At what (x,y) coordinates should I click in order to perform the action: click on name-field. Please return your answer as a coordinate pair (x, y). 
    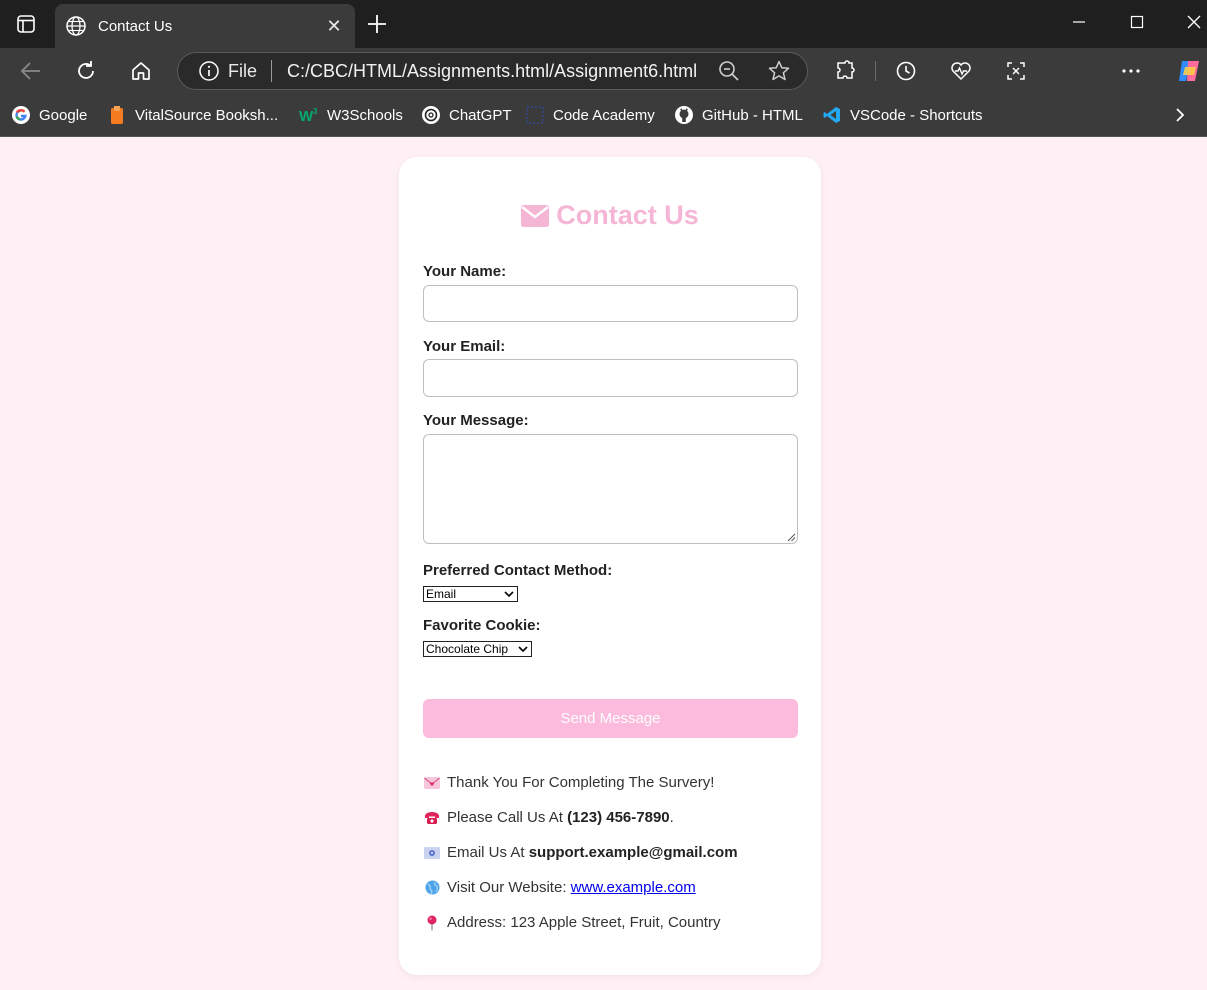
    Looking at the image, I should click on (610, 303).